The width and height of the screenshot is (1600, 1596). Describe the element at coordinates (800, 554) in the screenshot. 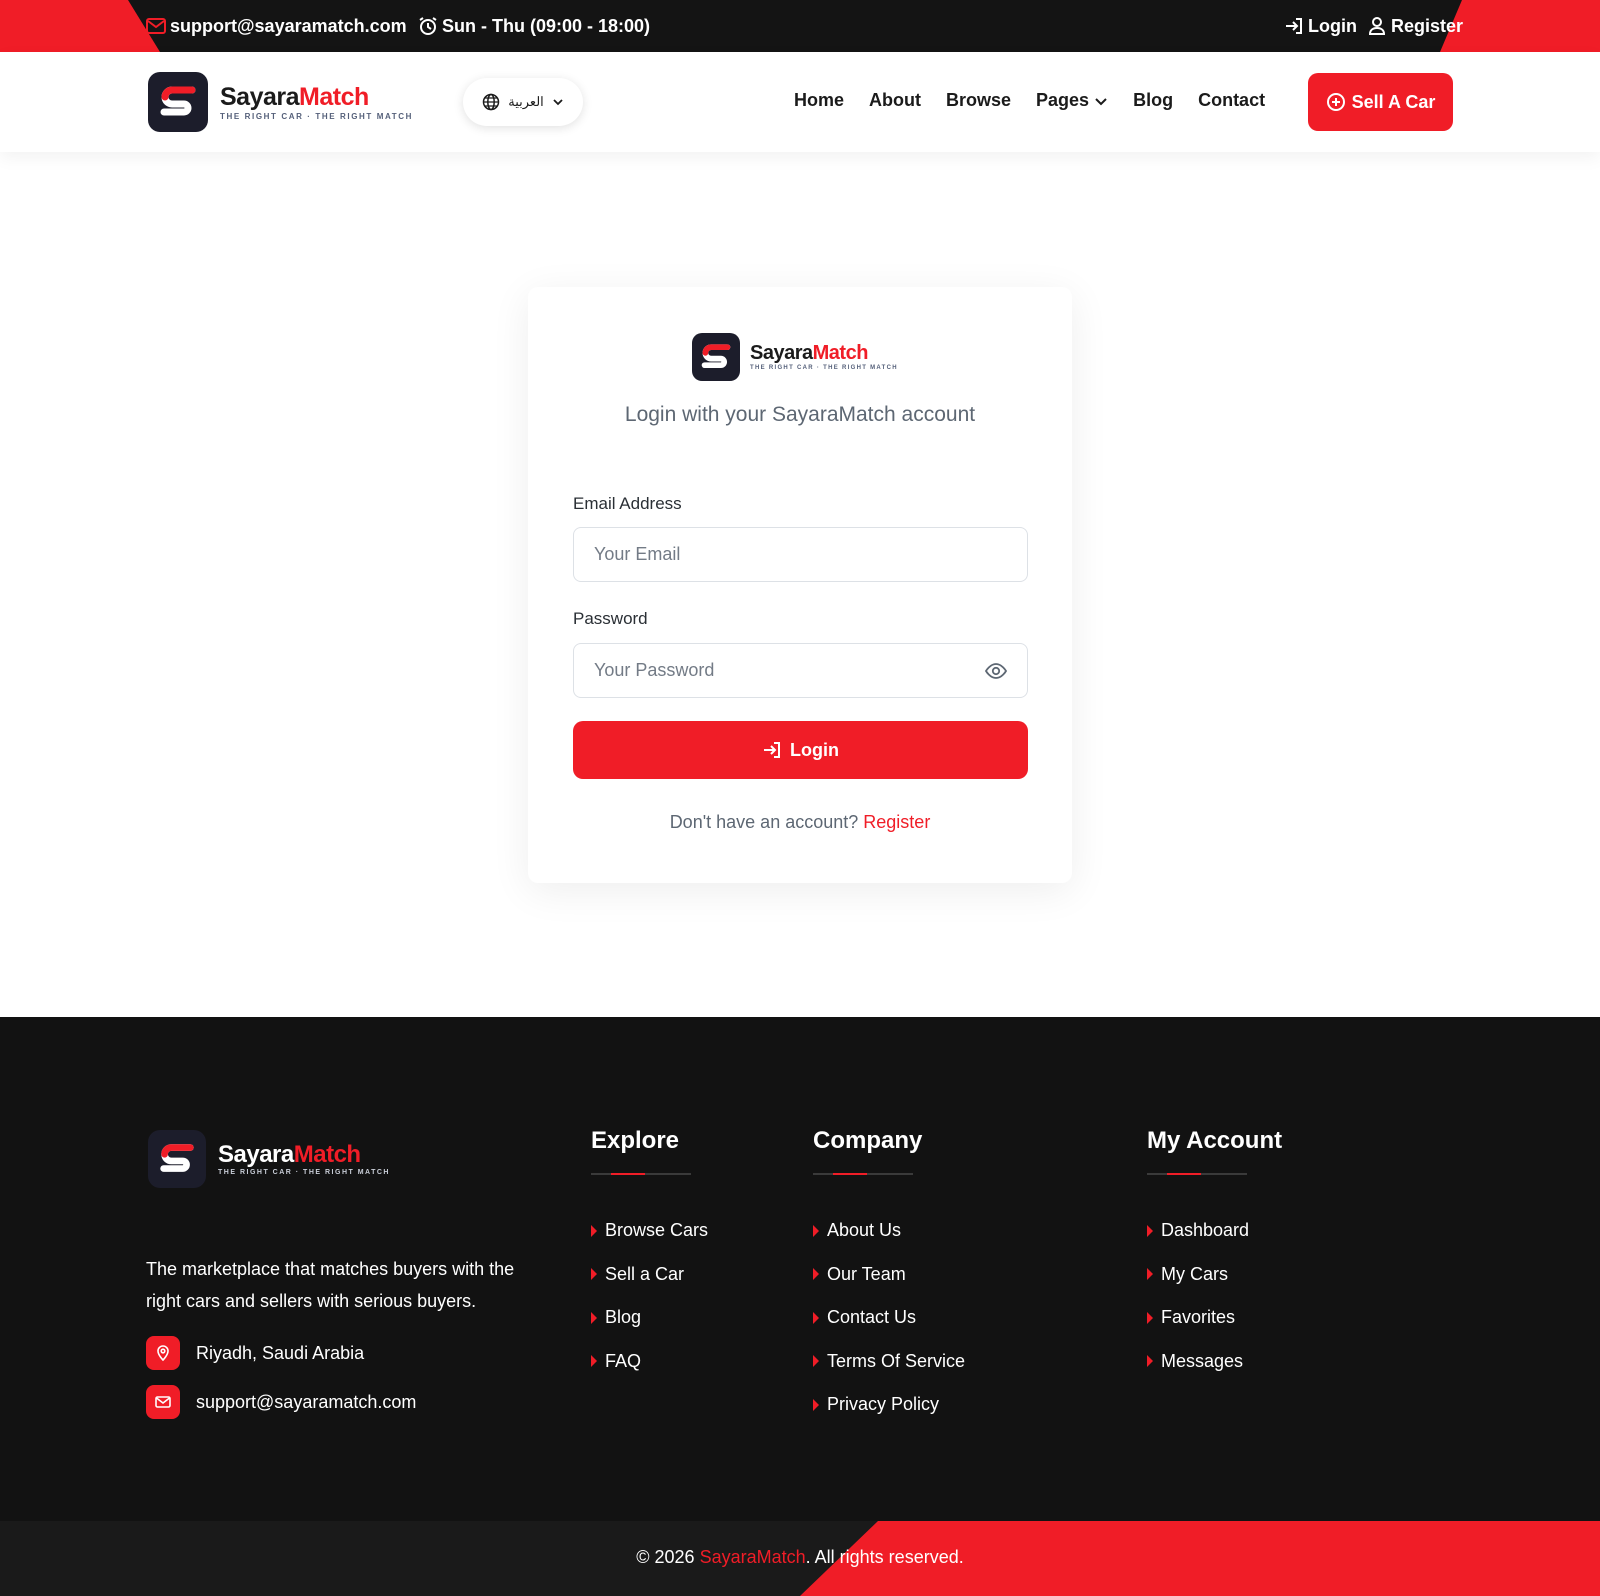

I see `email-input` at that location.